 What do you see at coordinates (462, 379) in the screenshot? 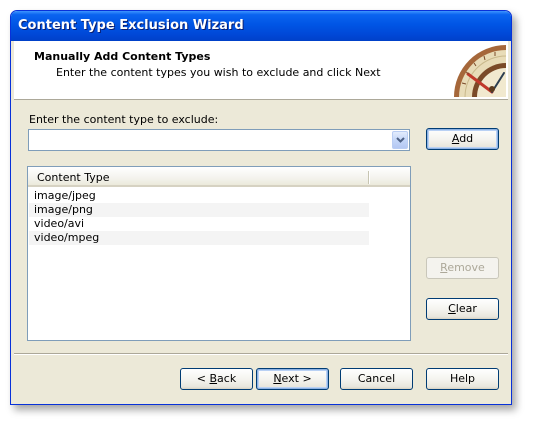
I see `help-button: Help` at bounding box center [462, 379].